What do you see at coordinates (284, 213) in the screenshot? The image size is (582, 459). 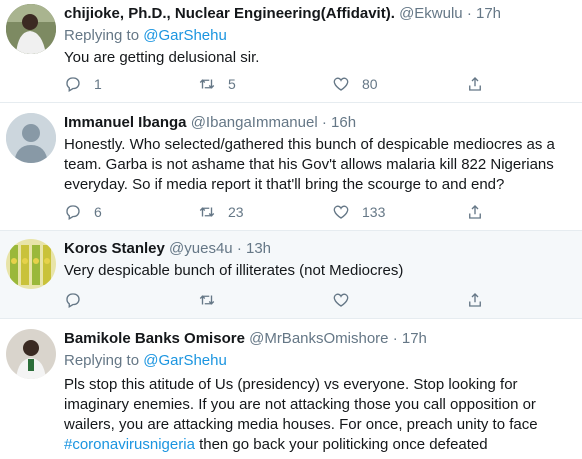 I see `tweet-actions: 6 23 133` at bounding box center [284, 213].